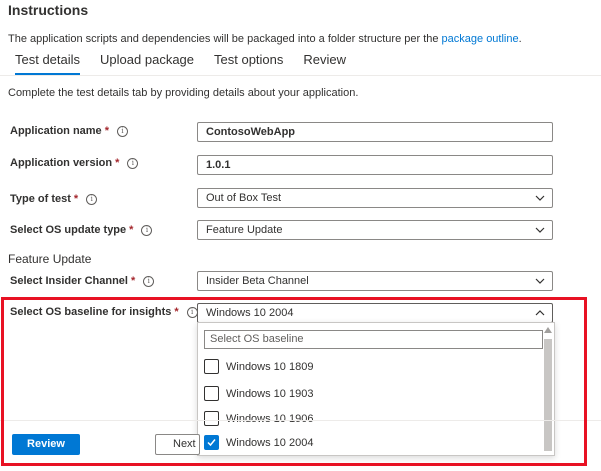 This screenshot has width=601, height=471. What do you see at coordinates (61, 163) in the screenshot?
I see `app-version-label-text: Application version` at bounding box center [61, 163].